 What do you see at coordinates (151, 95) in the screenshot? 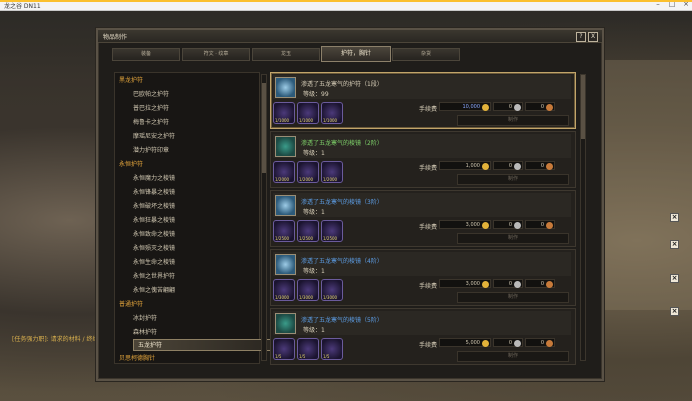
I see `list-item: 巴欧帕之护符` at bounding box center [151, 95].